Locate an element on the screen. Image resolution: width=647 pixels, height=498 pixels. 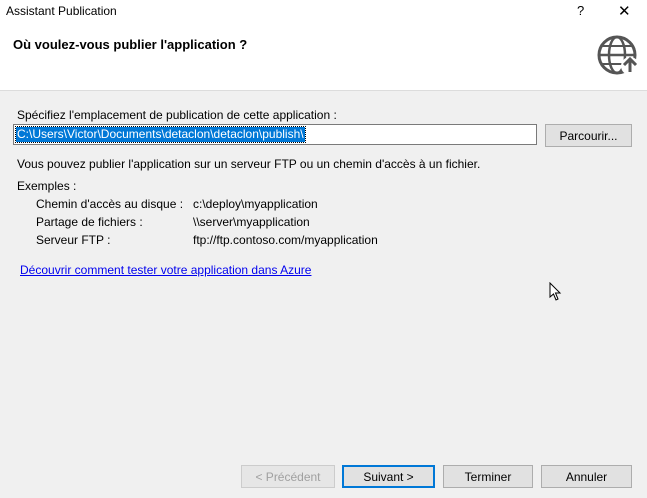
next-button: Suivant > is located at coordinates (388, 476).